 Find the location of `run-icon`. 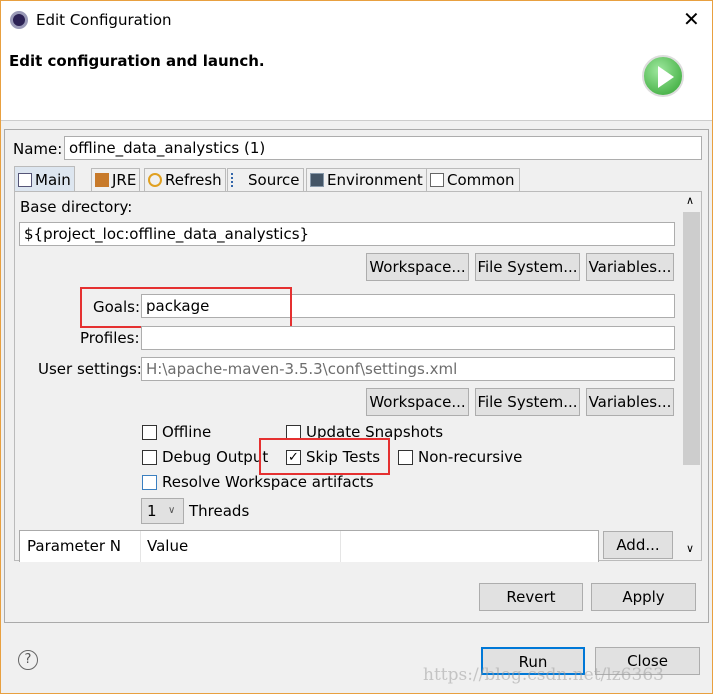

run-icon is located at coordinates (663, 76).